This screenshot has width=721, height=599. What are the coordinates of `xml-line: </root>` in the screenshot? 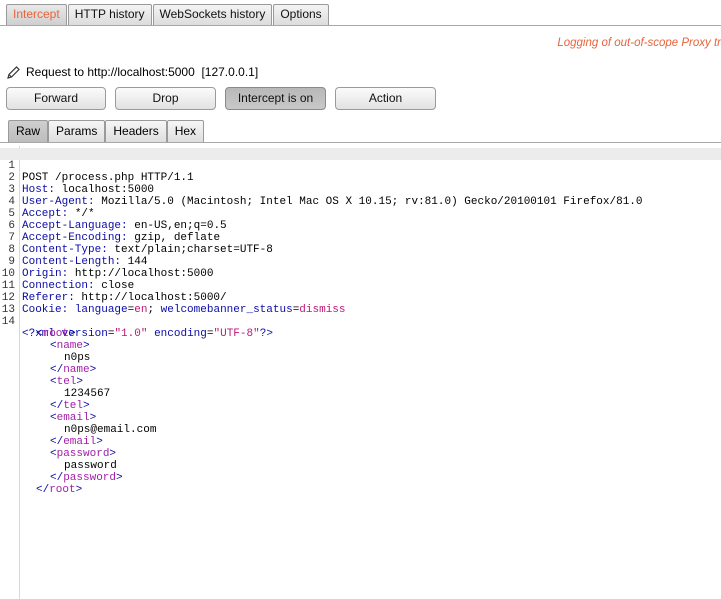 It's located at (59, 490).